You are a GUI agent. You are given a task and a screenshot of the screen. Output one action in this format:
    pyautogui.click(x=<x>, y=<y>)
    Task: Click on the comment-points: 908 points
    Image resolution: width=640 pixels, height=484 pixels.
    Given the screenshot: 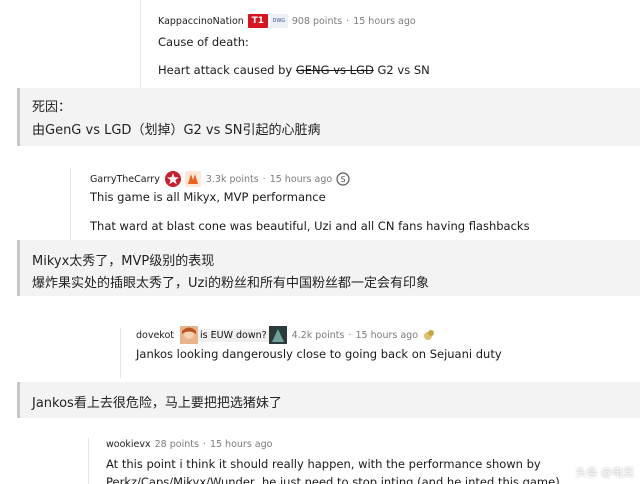 What is the action you would take?
    pyautogui.click(x=317, y=21)
    